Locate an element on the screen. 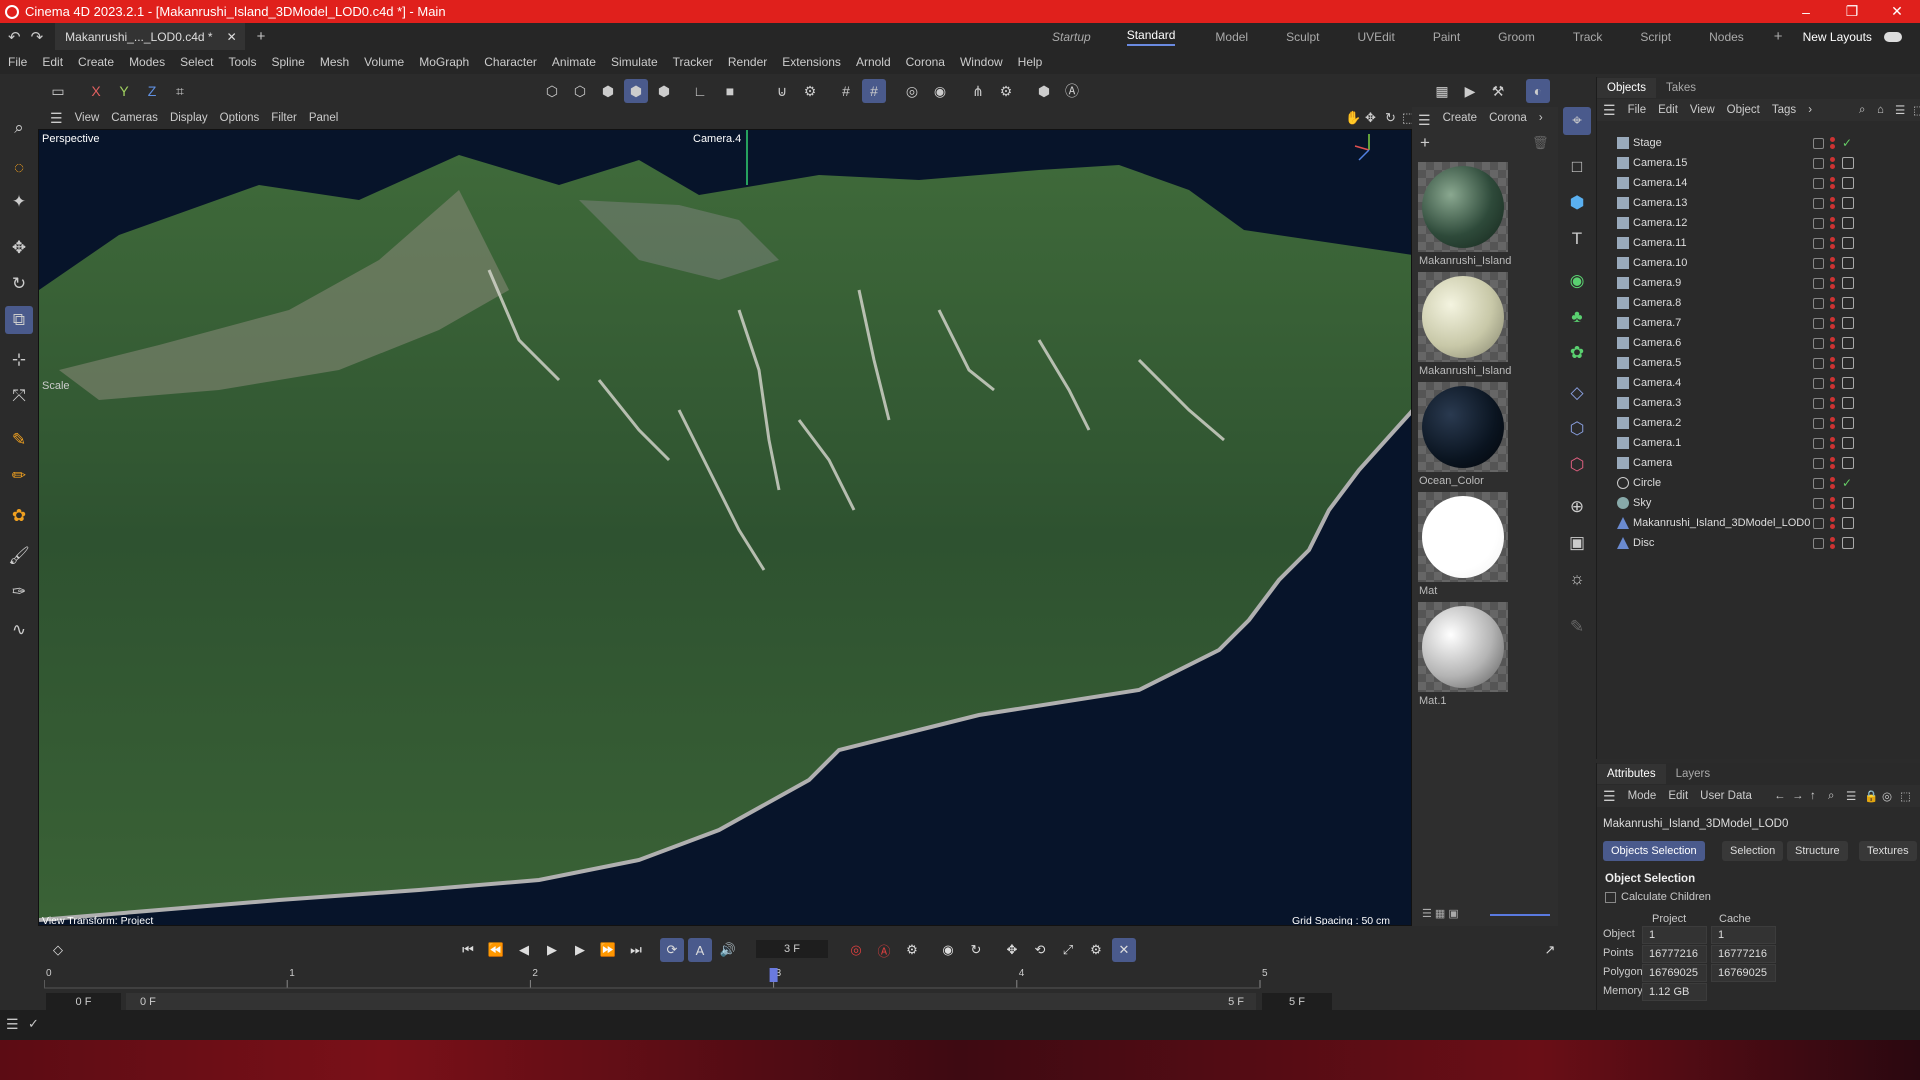 The height and width of the screenshot is (1080, 1920). y-axis-lock: Y is located at coordinates (124, 91).